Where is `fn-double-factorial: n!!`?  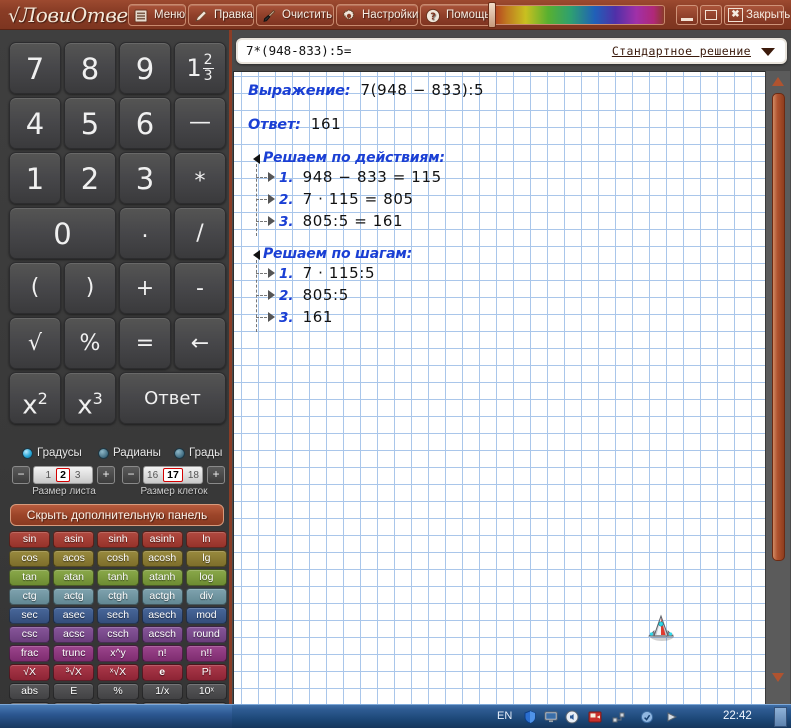
fn-double-factorial: n!! is located at coordinates (206, 653).